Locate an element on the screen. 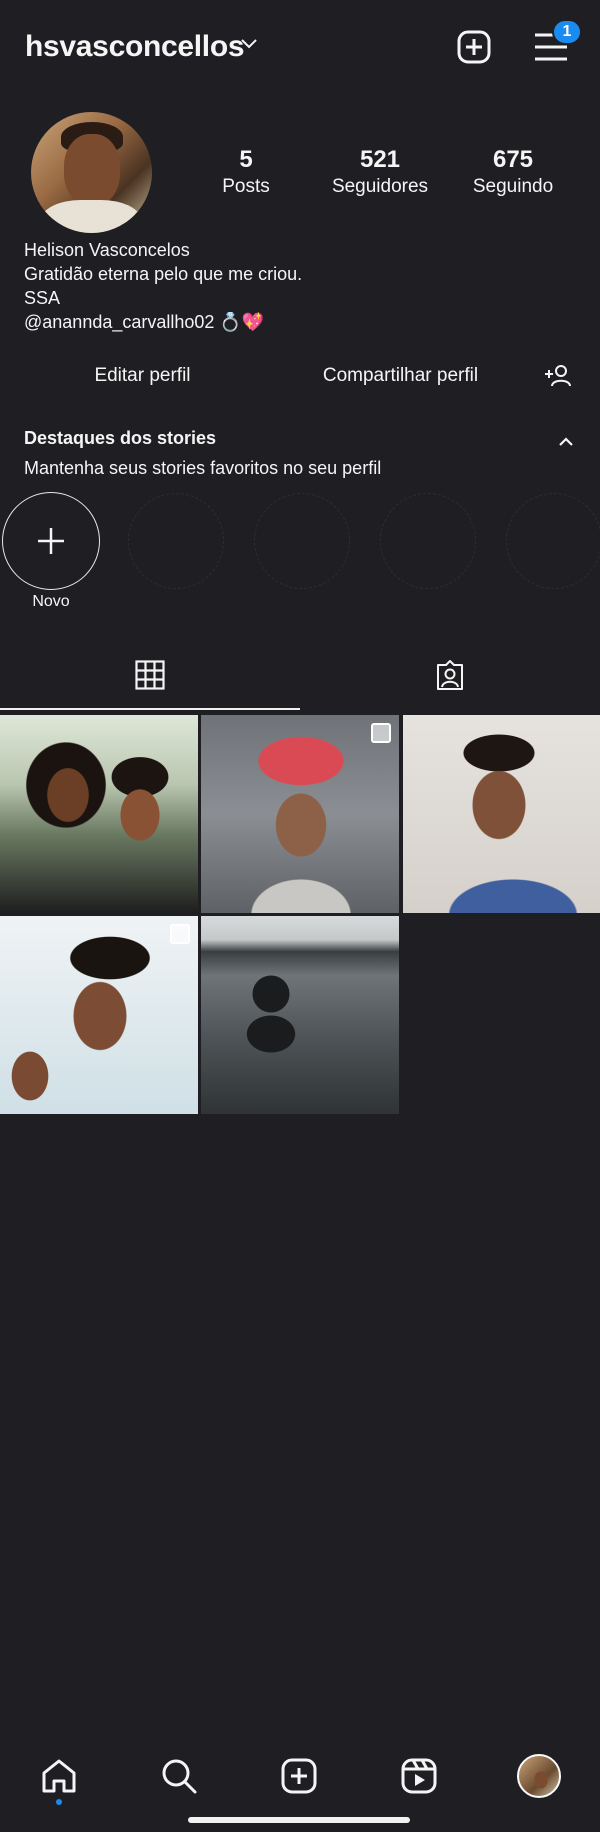 This screenshot has width=600, height=1832. share-profile-button: Compartilhar perfil is located at coordinates (400, 376).